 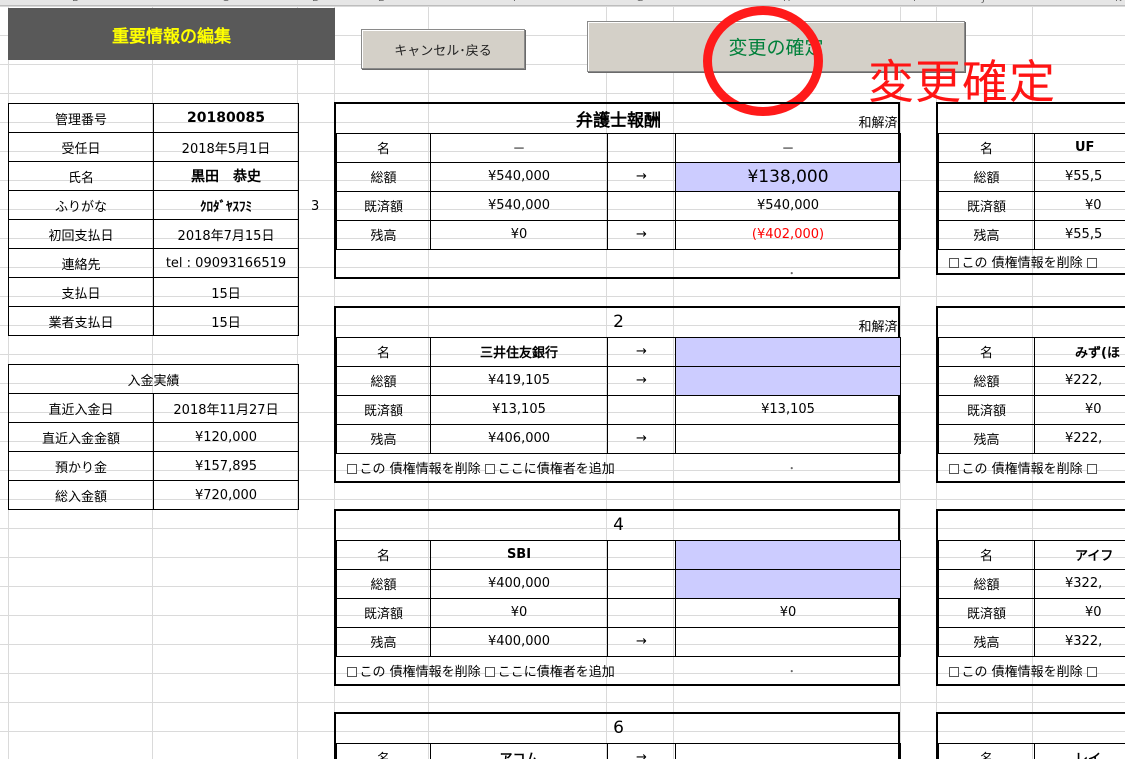 What do you see at coordinates (519, 554) in the screenshot?
I see `creditor-name-cell: SBI` at bounding box center [519, 554].